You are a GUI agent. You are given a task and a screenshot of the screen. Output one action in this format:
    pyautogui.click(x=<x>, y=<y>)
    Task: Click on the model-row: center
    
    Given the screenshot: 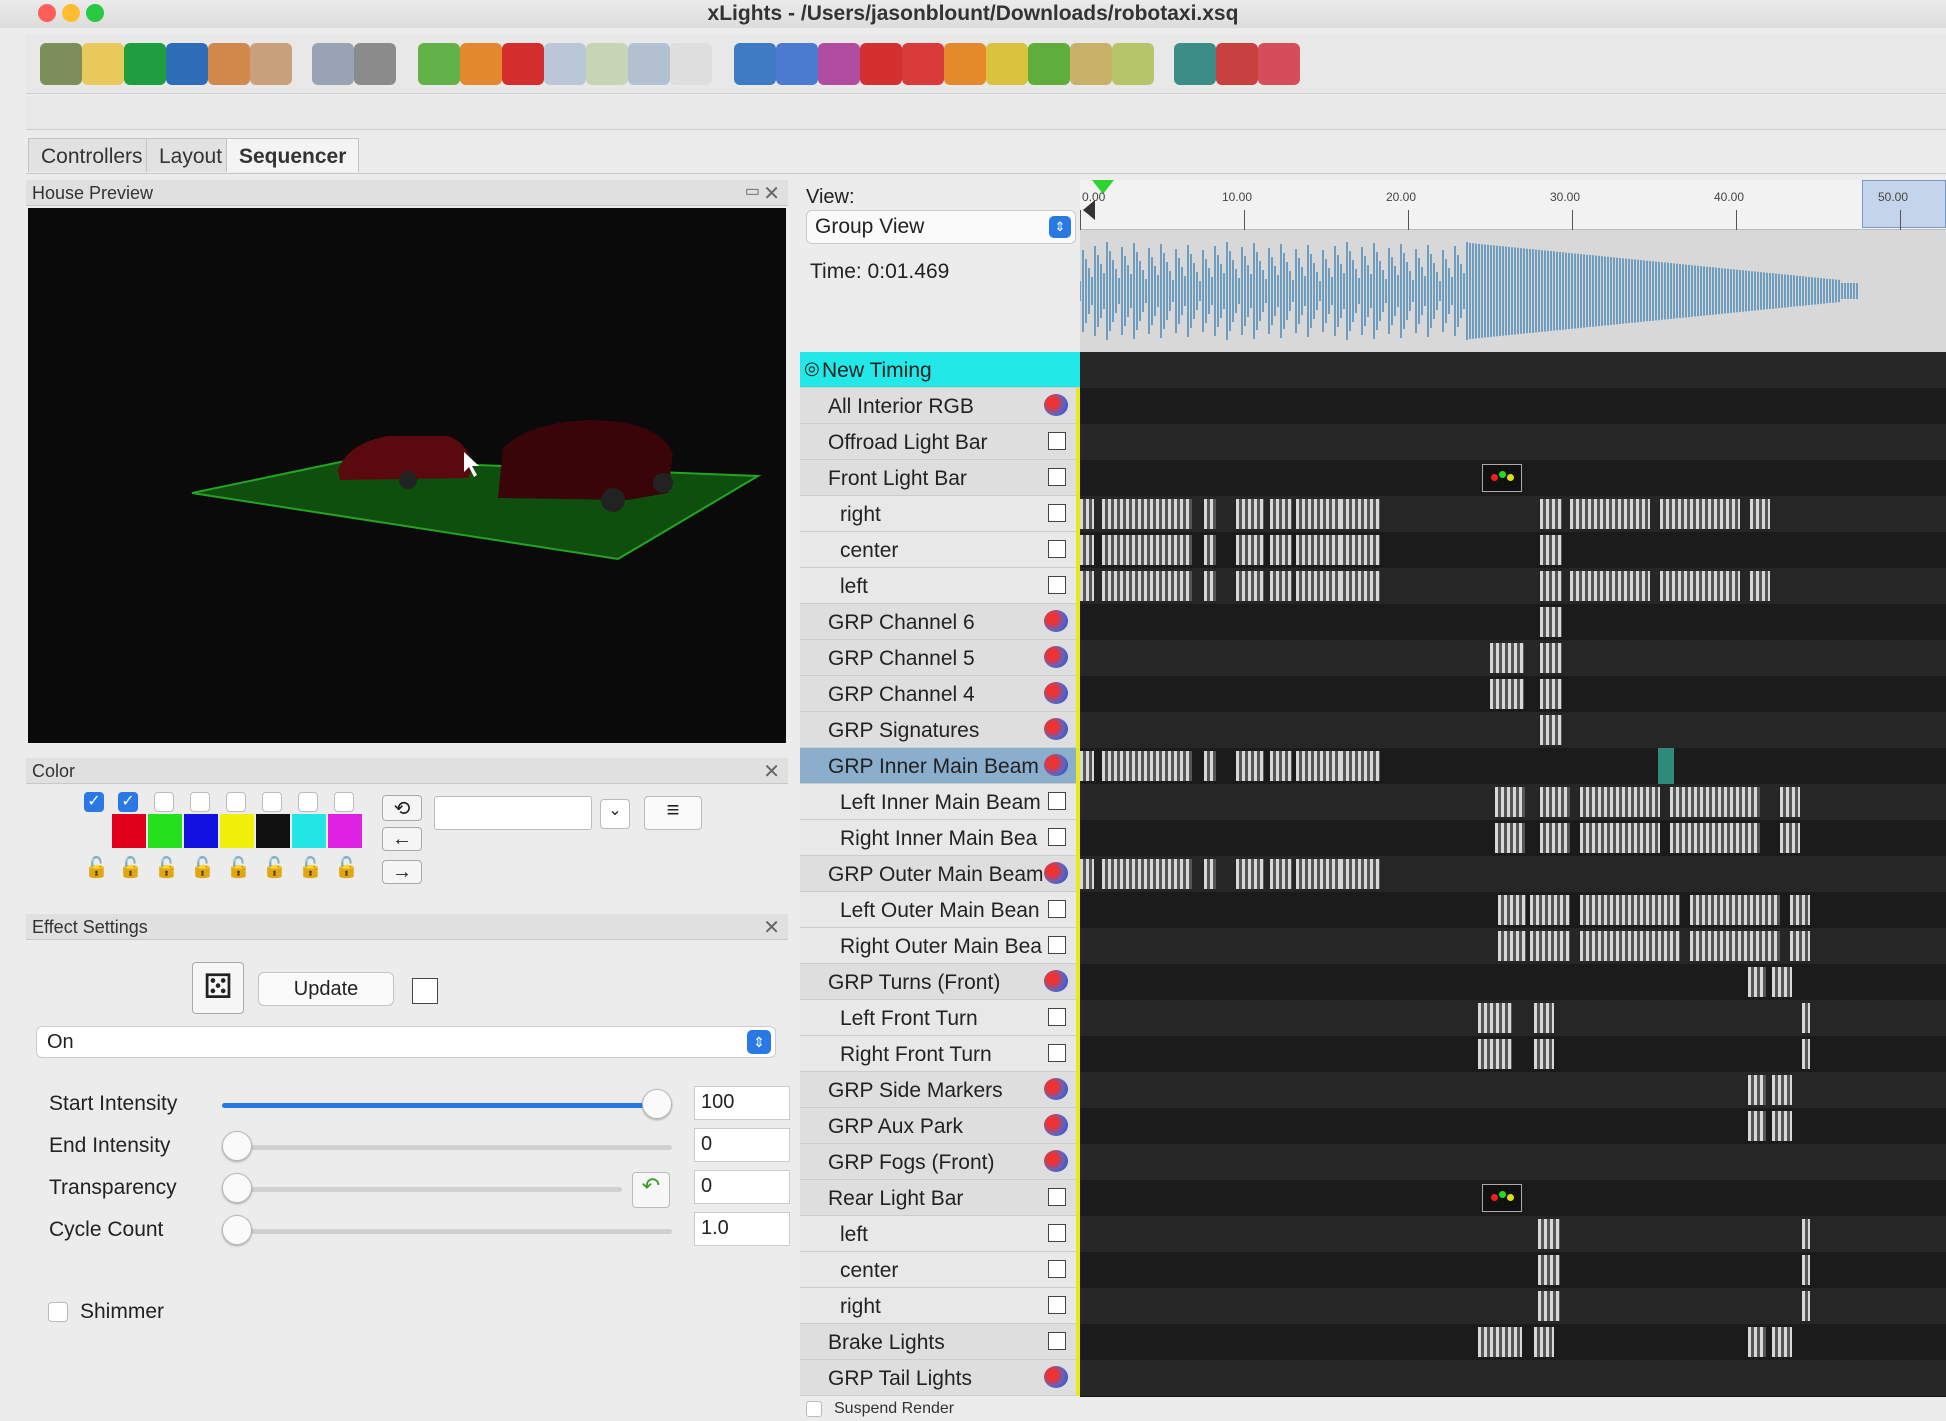 What is the action you would take?
    pyautogui.click(x=940, y=1270)
    